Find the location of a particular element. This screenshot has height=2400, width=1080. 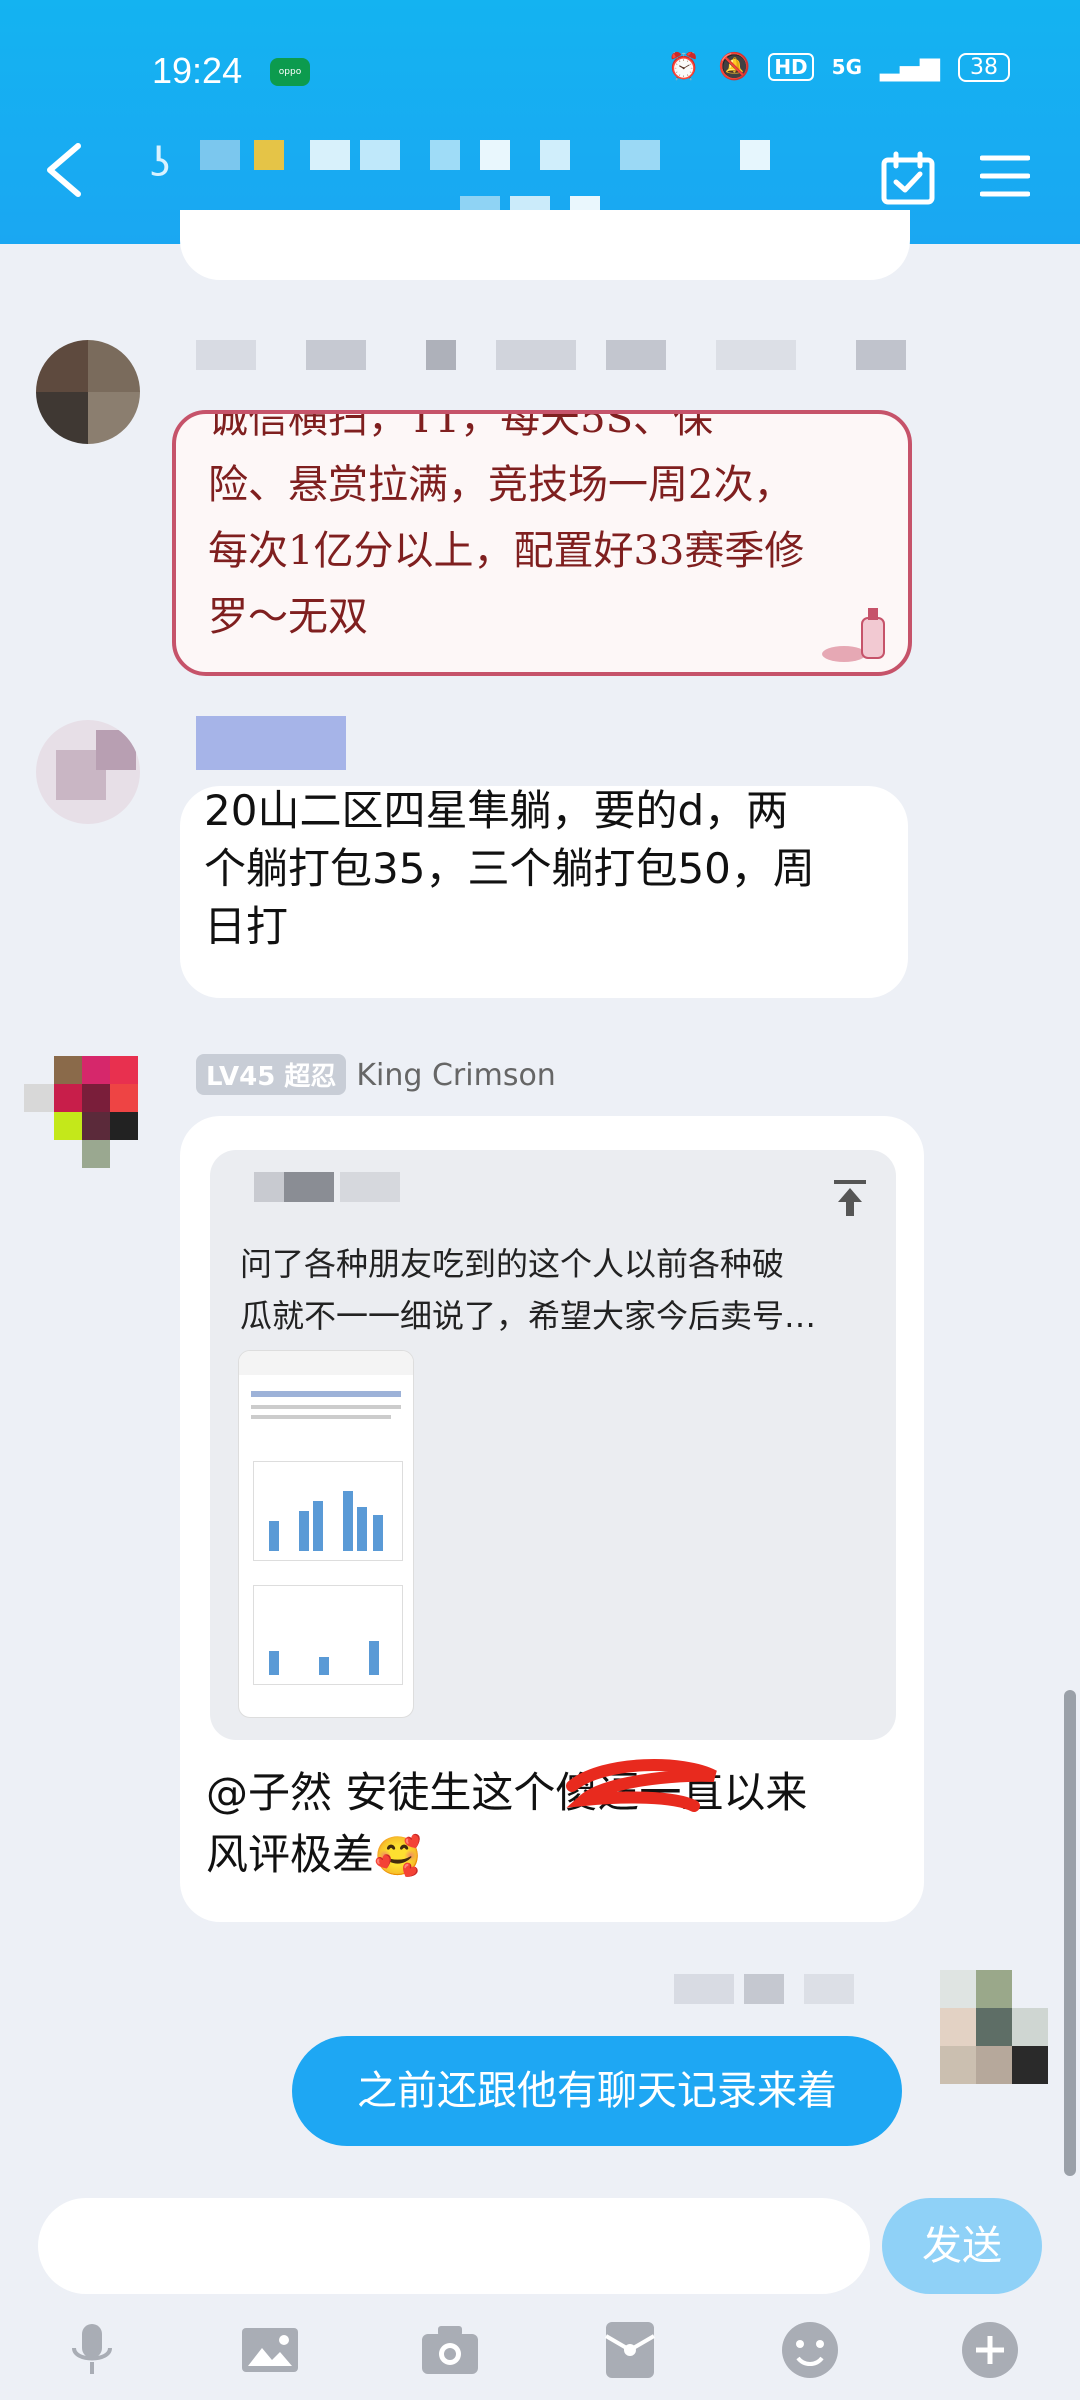

scrollbar is located at coordinates (1070, 1933).